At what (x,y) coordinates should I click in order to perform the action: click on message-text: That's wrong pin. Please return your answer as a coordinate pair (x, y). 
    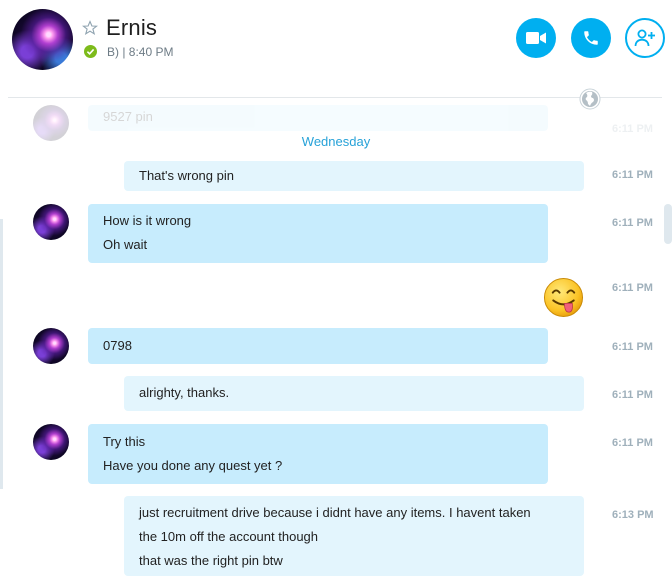
    Looking at the image, I should click on (186, 175).